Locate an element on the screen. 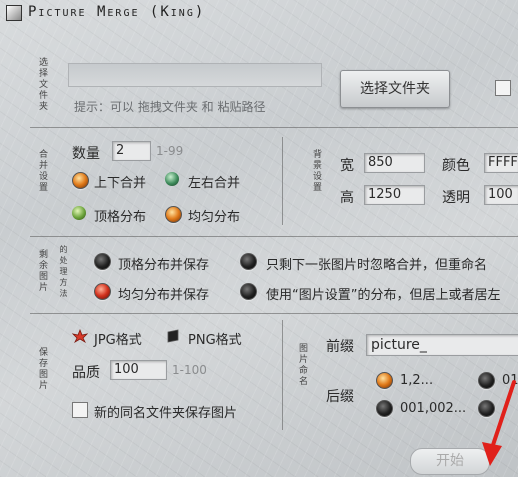 Image resolution: width=518 pixels, height=477 pixels. new-folder-checkbox is located at coordinates (80, 410).